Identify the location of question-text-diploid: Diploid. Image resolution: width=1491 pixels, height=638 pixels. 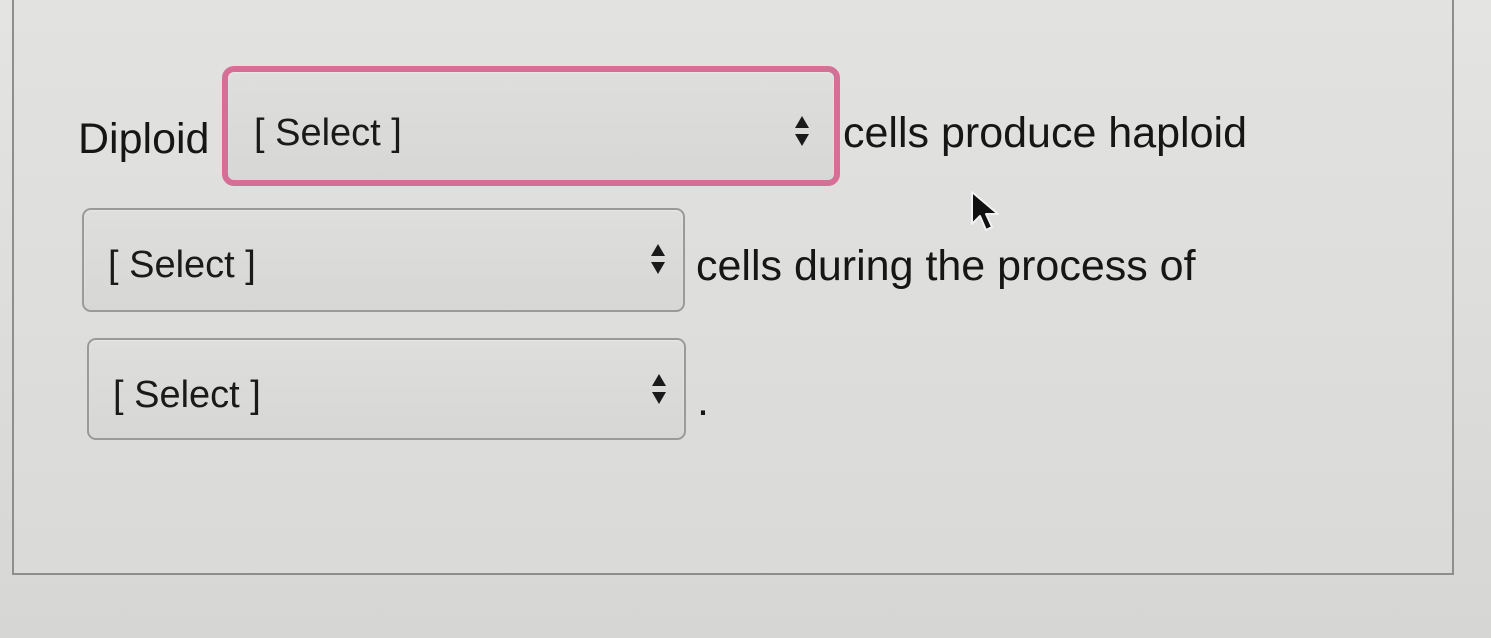
(144, 139).